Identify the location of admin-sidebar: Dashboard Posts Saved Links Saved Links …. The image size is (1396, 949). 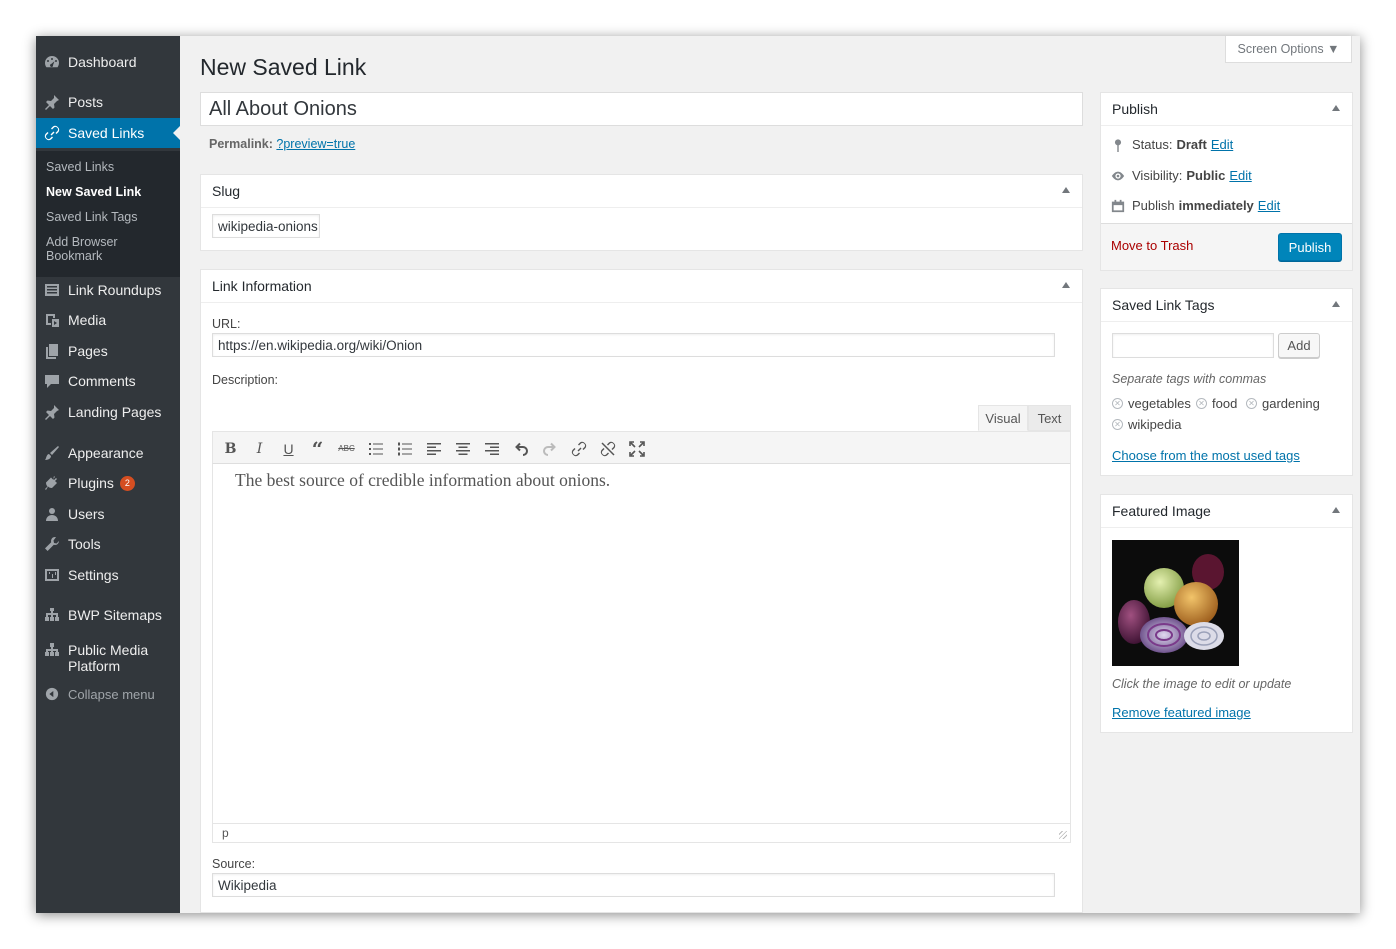
(108, 474).